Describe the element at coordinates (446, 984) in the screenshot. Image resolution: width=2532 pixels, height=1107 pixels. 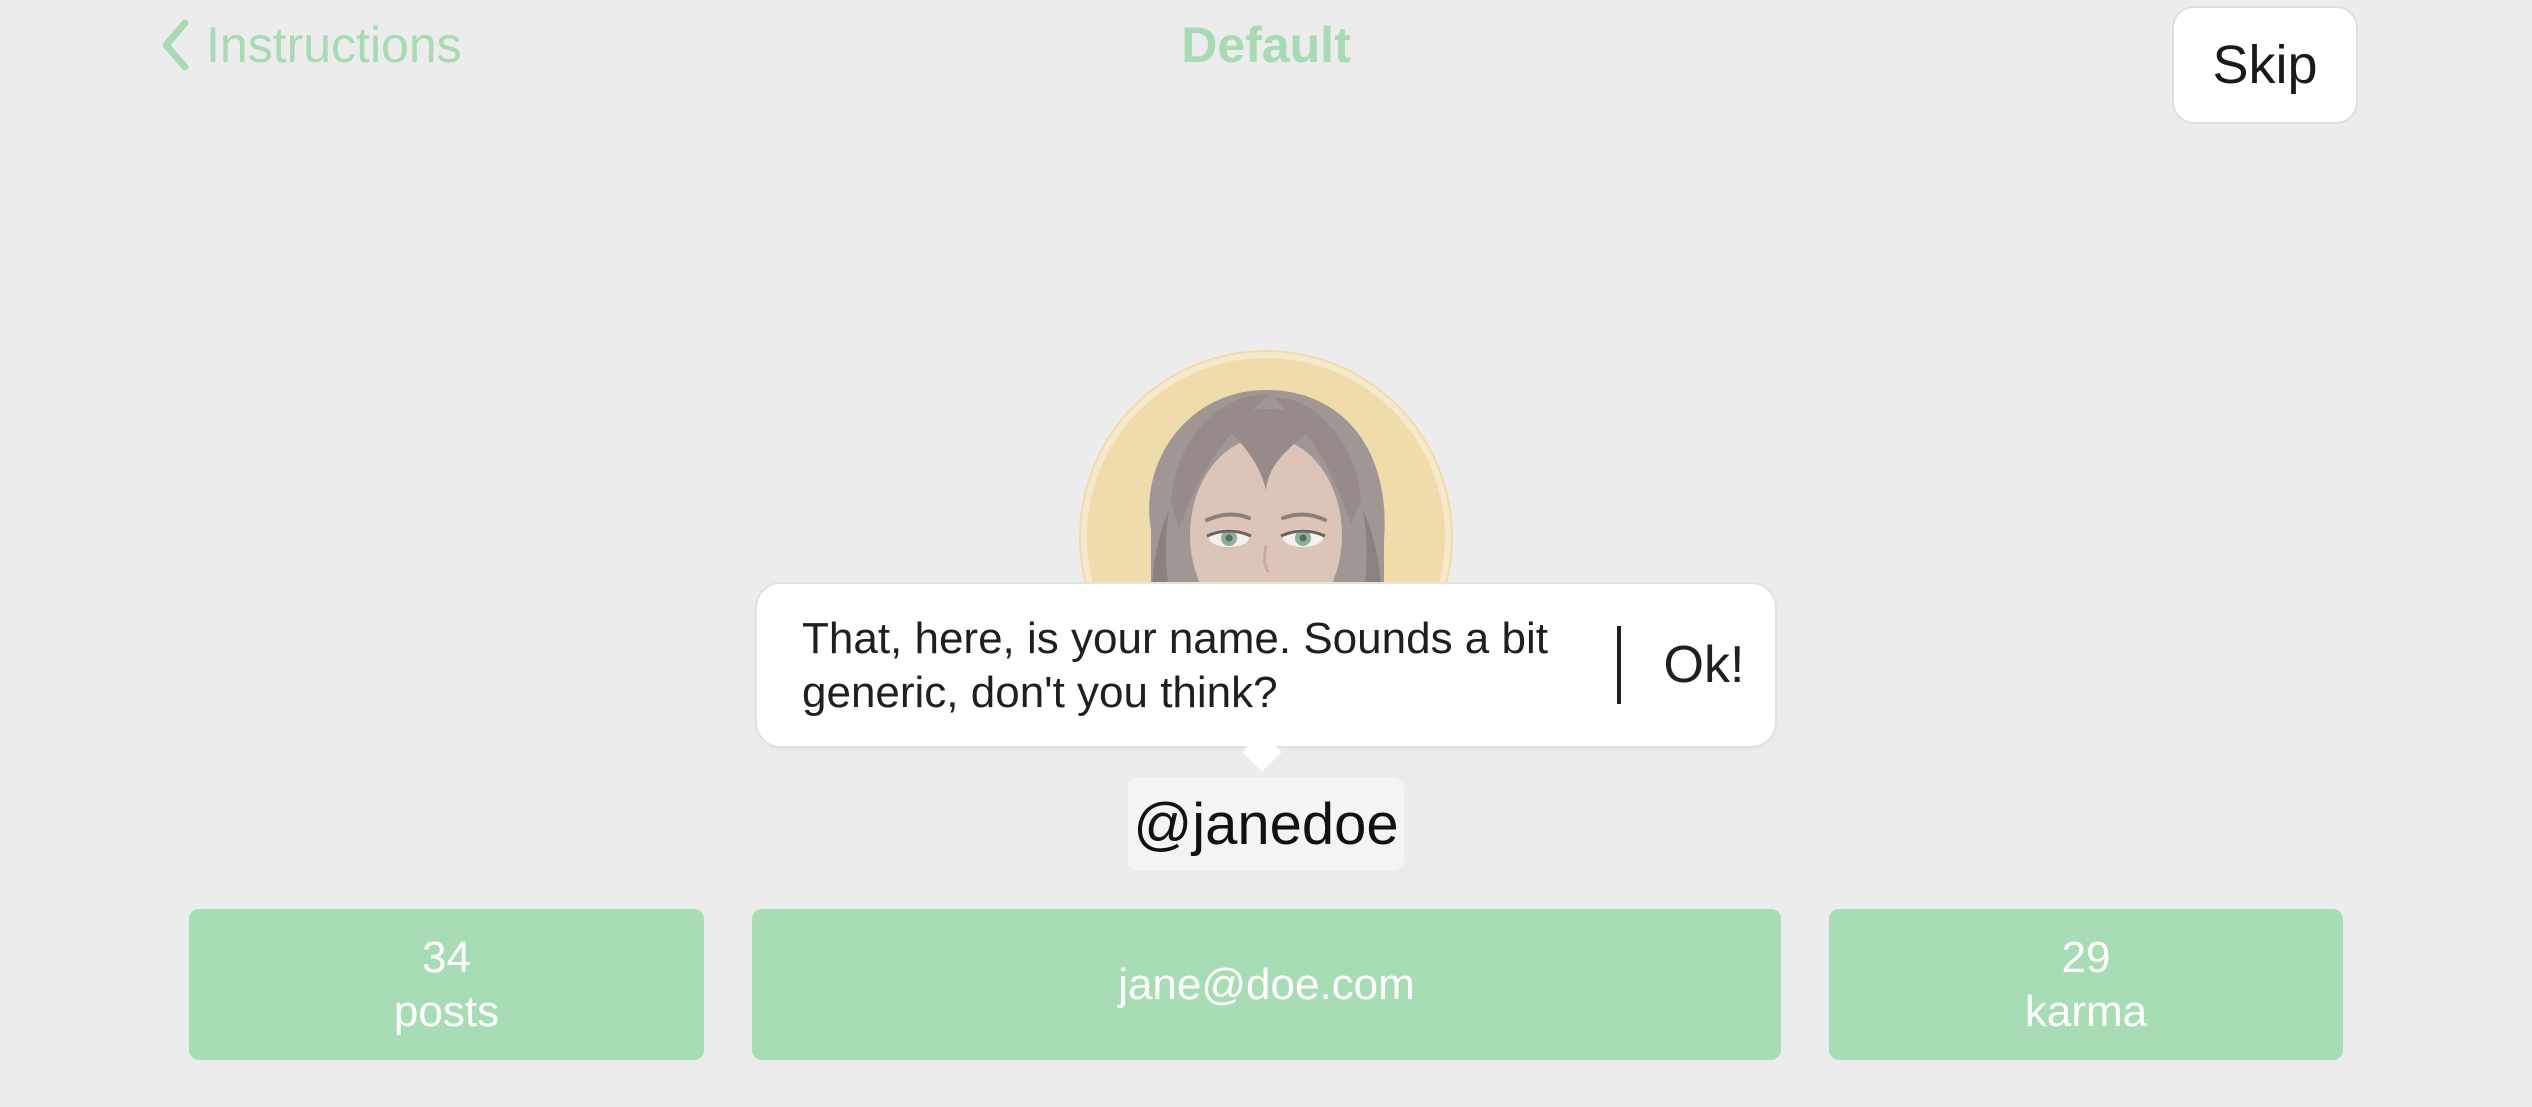
I see `posts-stat-button: 34 posts` at that location.